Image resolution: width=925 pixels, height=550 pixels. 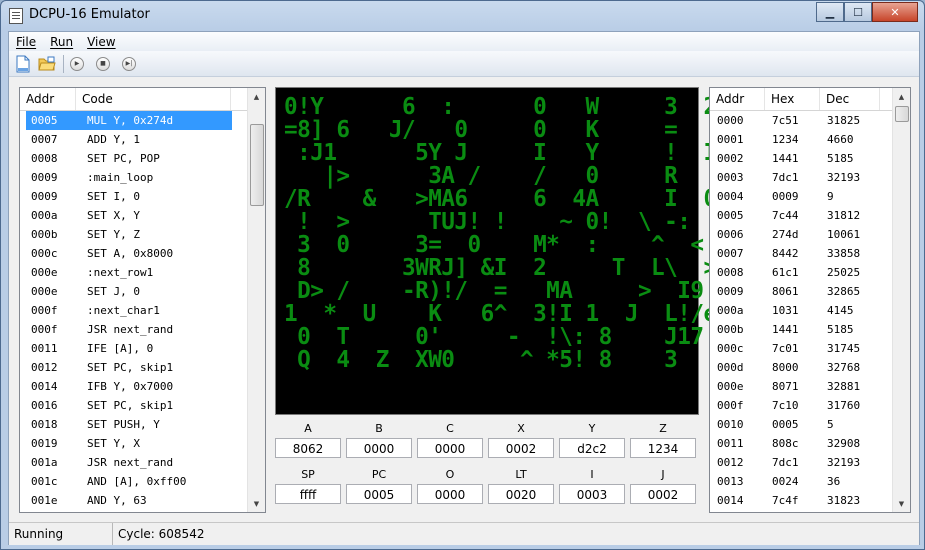 I want to click on code-row: 000a SET X, Y, so click(x=145, y=215).